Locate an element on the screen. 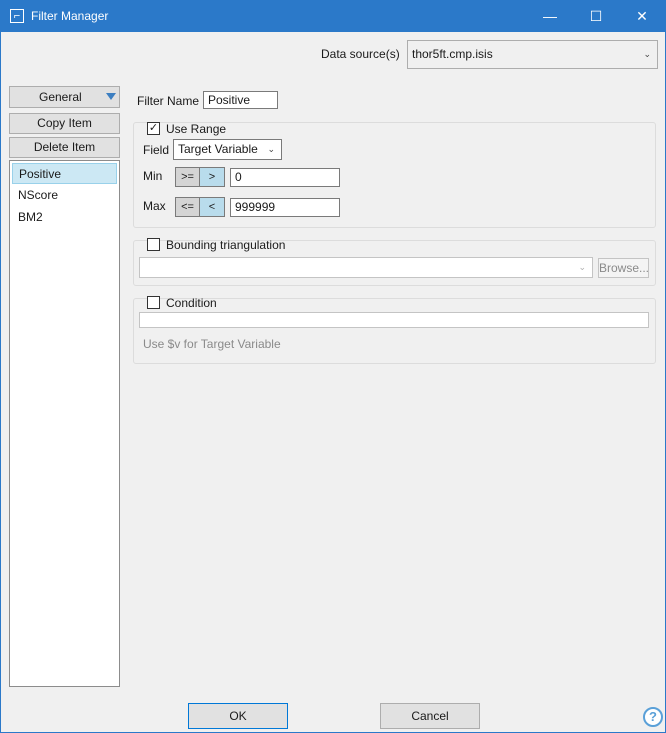 The image size is (666, 733). max-value-input: 999999 is located at coordinates (285, 207).